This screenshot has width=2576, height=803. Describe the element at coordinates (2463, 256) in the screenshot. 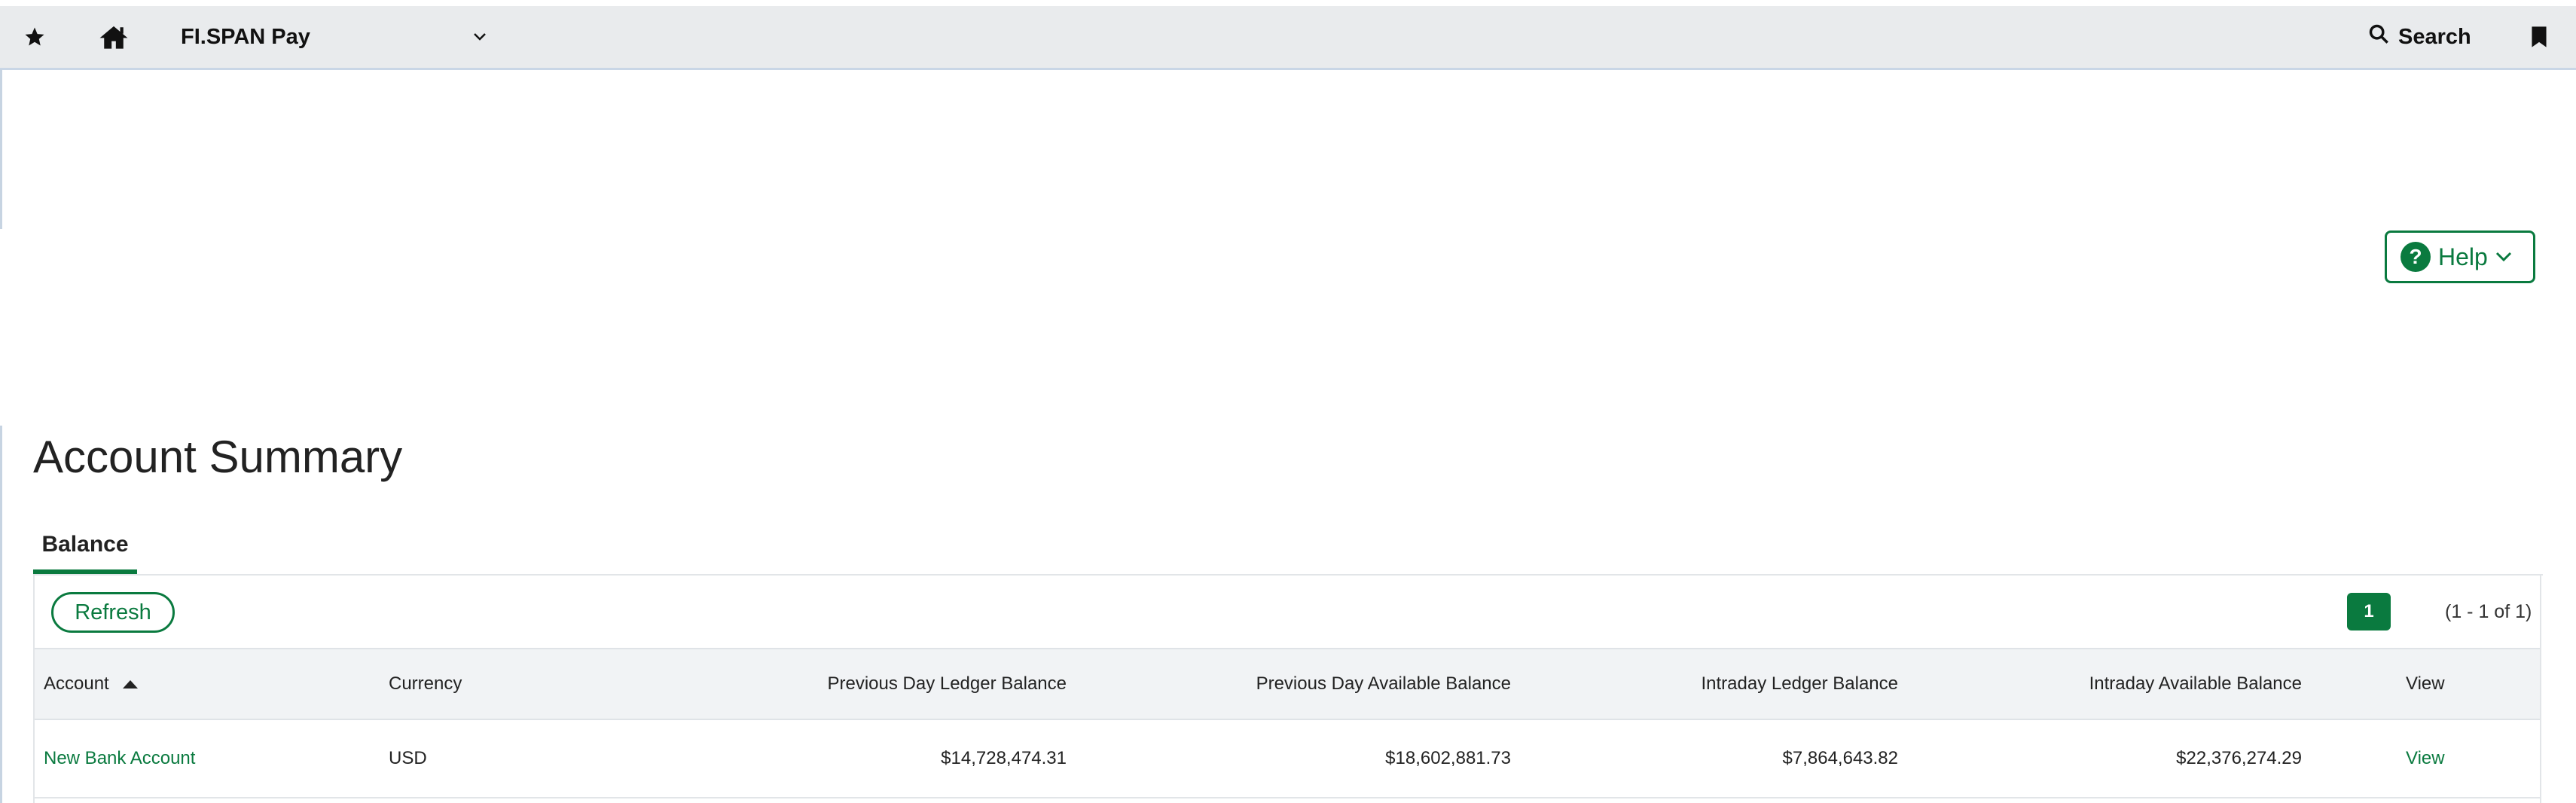

I see `help-label: Help` at that location.